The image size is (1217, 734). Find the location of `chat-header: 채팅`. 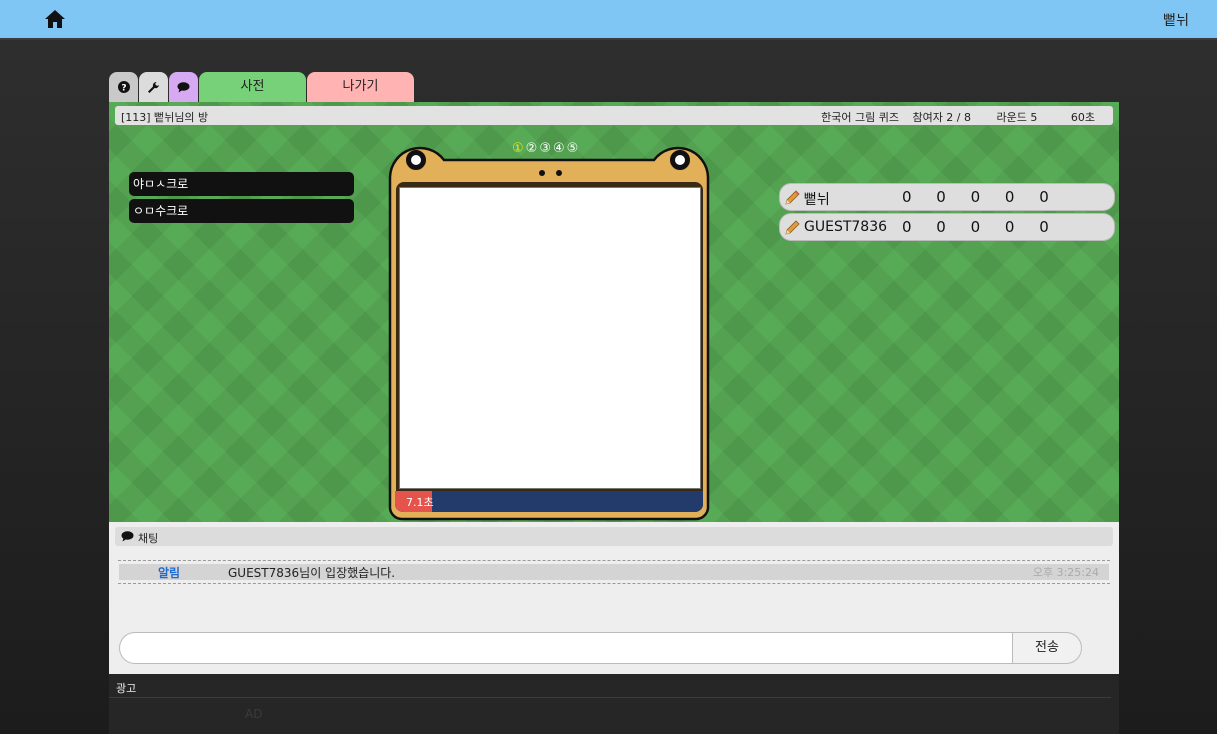

chat-header: 채팅 is located at coordinates (614, 536).